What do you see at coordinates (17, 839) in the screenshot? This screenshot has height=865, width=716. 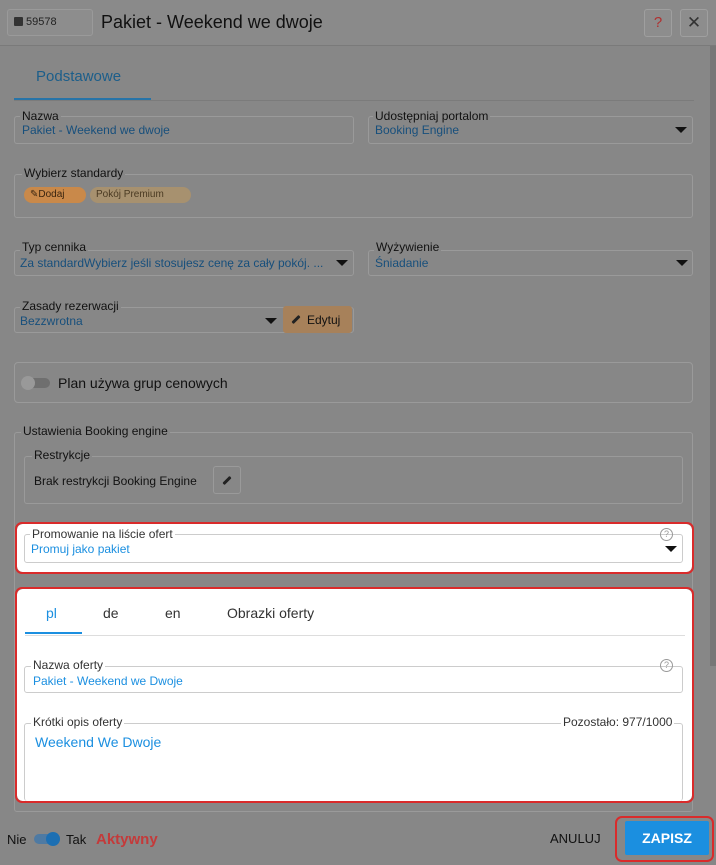 I see `toggle-no-label: Nie` at bounding box center [17, 839].